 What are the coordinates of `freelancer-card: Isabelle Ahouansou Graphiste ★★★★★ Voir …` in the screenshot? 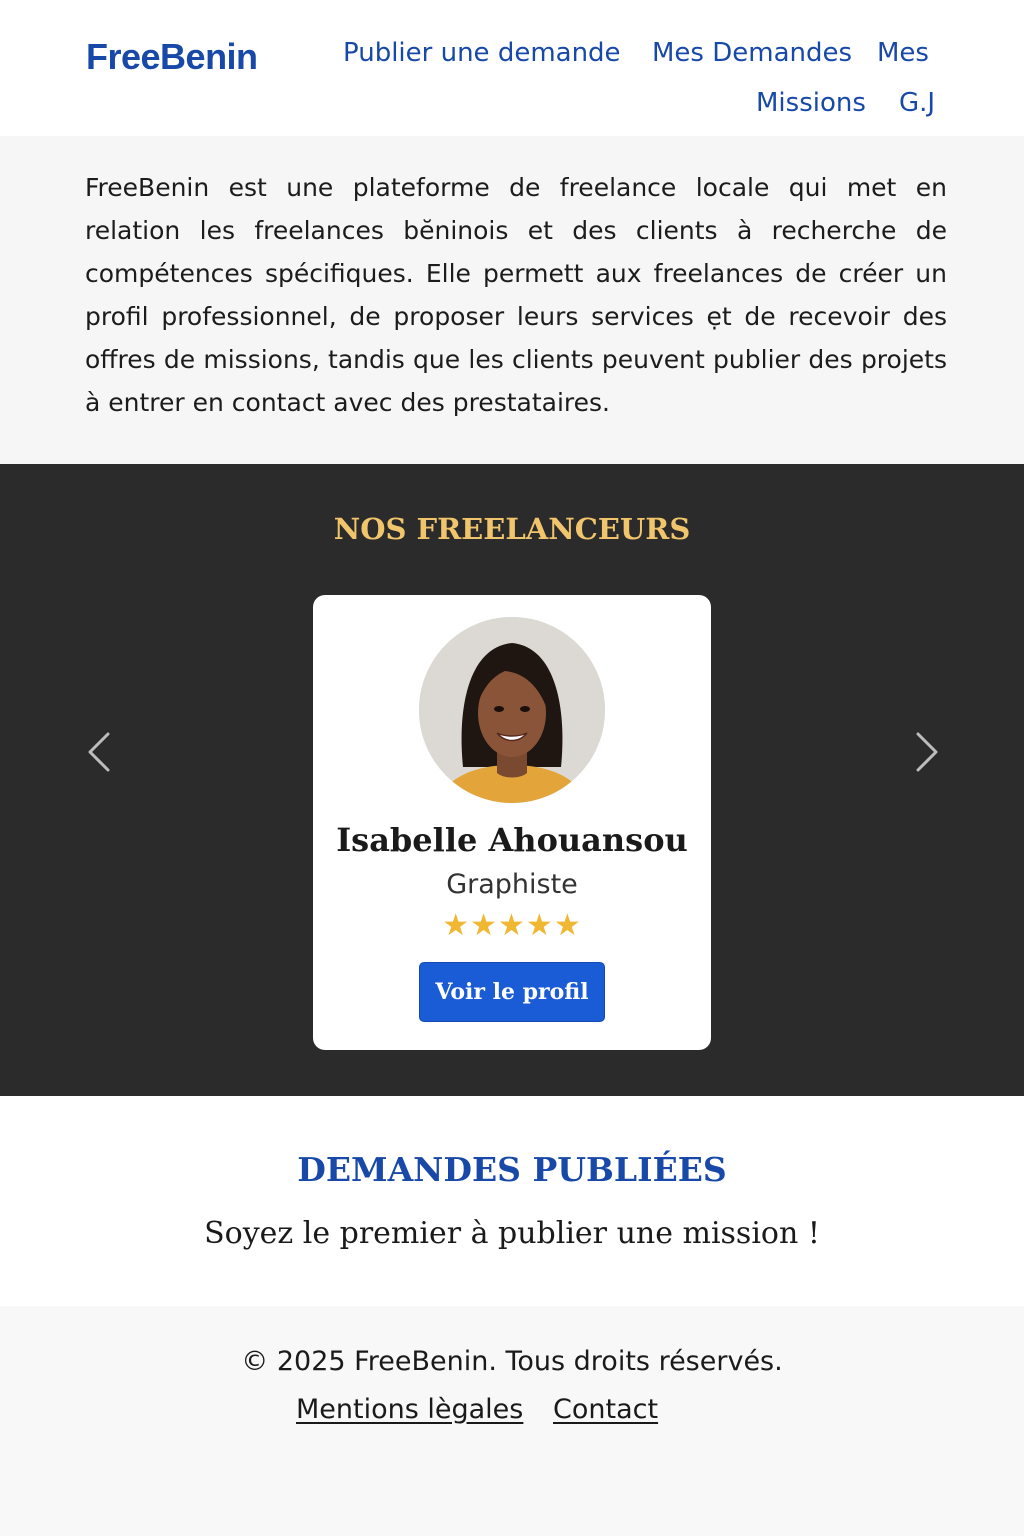 It's located at (512, 822).